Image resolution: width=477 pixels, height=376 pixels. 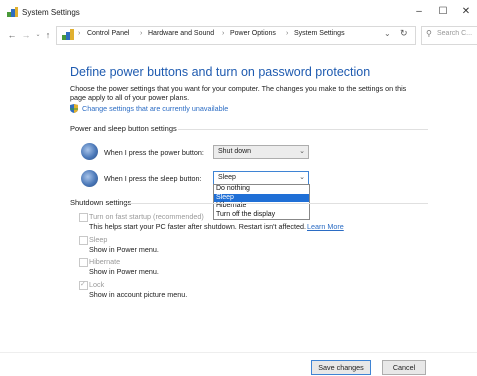 I want to click on up-button: ↑, so click(x=48, y=35).